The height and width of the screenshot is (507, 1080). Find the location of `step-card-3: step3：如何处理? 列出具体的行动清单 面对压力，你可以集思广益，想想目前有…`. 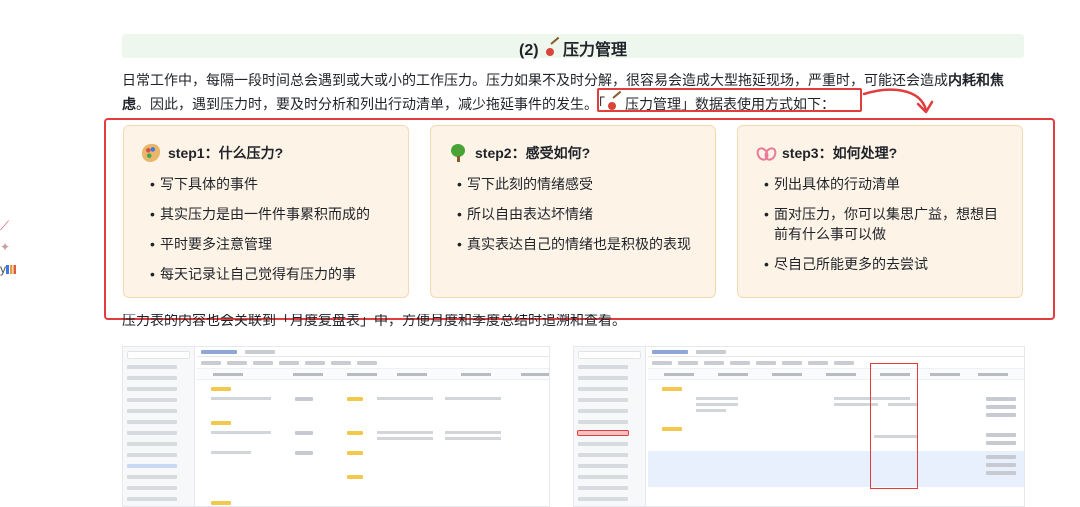

step-card-3: step3：如何处理? 列出具体的行动清单 面对压力，你可以集思广益，想想目前有… is located at coordinates (880, 211).